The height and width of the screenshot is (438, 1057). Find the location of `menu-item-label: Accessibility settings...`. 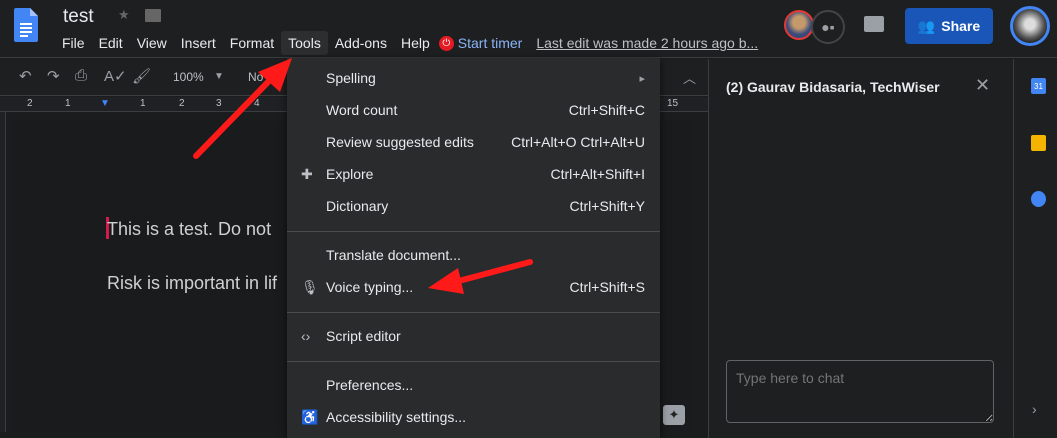

menu-item-label: Accessibility settings... is located at coordinates (396, 417).